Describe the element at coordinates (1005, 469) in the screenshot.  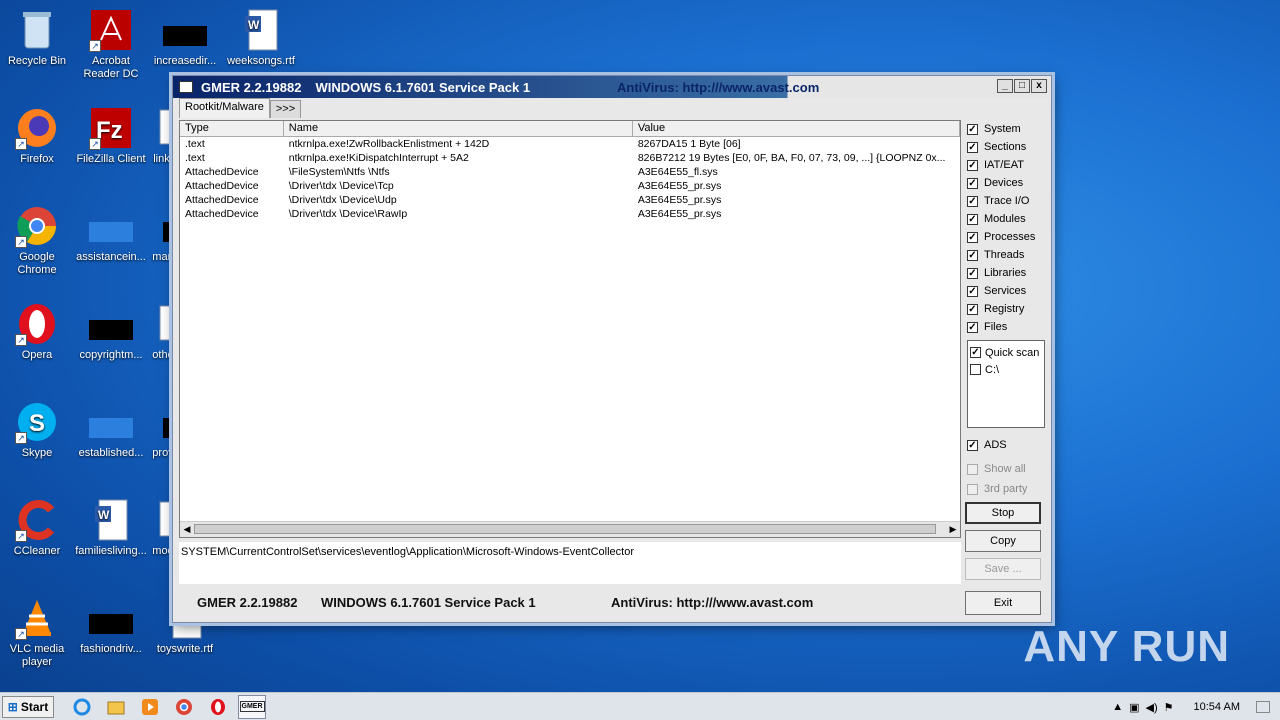
I see `option-show-all: Show all` at that location.